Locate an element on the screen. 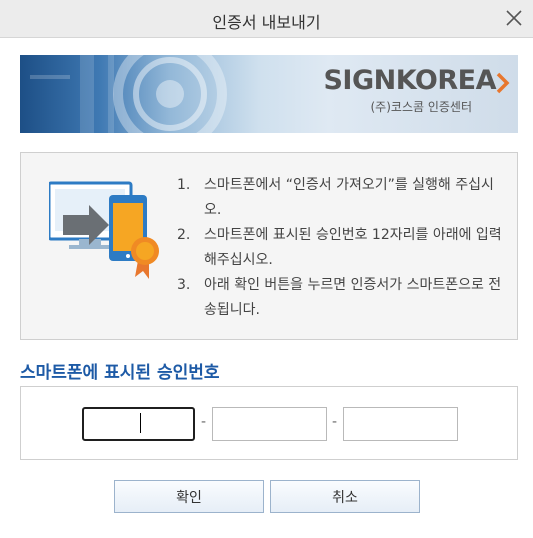 The width and height of the screenshot is (533, 538). logo-subtitle: (주)코스콤 인증센터 is located at coordinates (421, 107).